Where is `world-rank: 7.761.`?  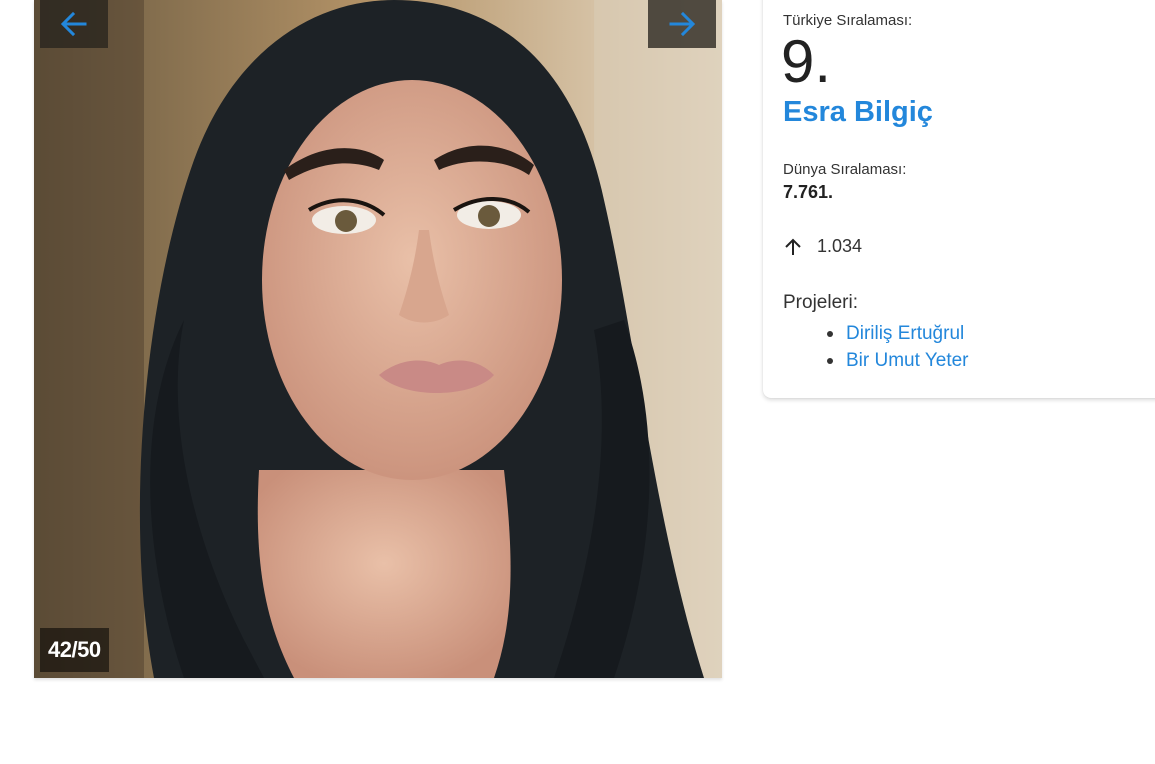
world-rank: 7.761. is located at coordinates (808, 192).